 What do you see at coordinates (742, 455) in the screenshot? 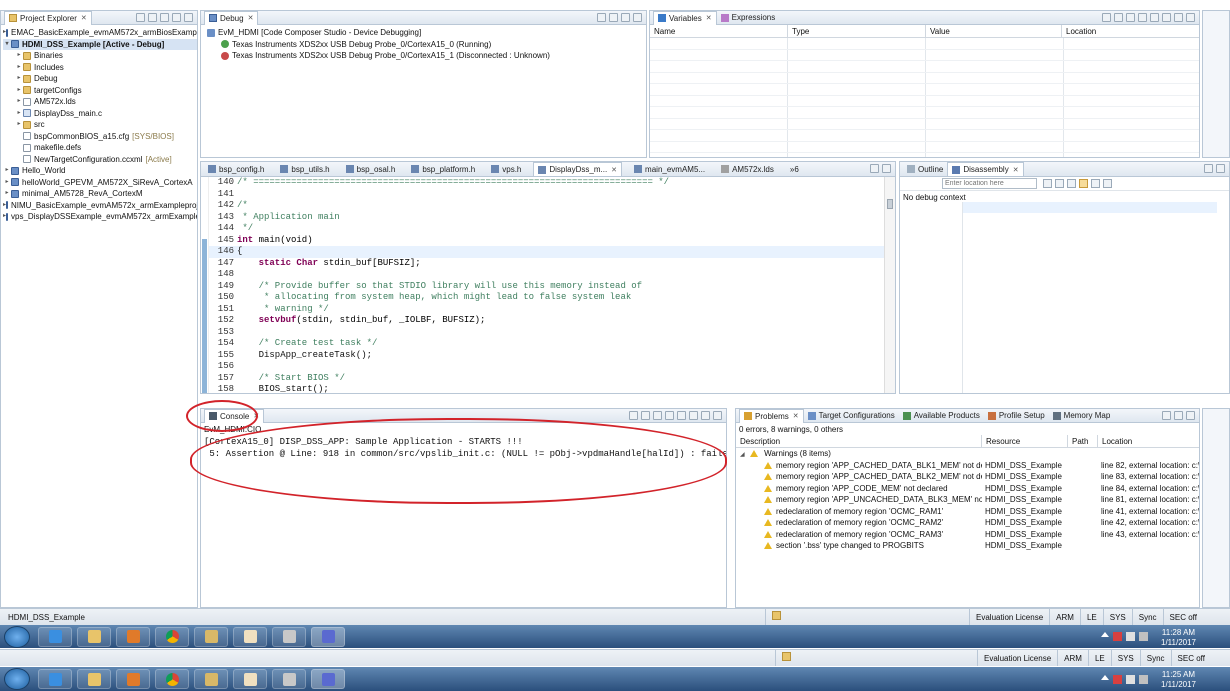
I see `expand-icon: ◢` at bounding box center [742, 455].